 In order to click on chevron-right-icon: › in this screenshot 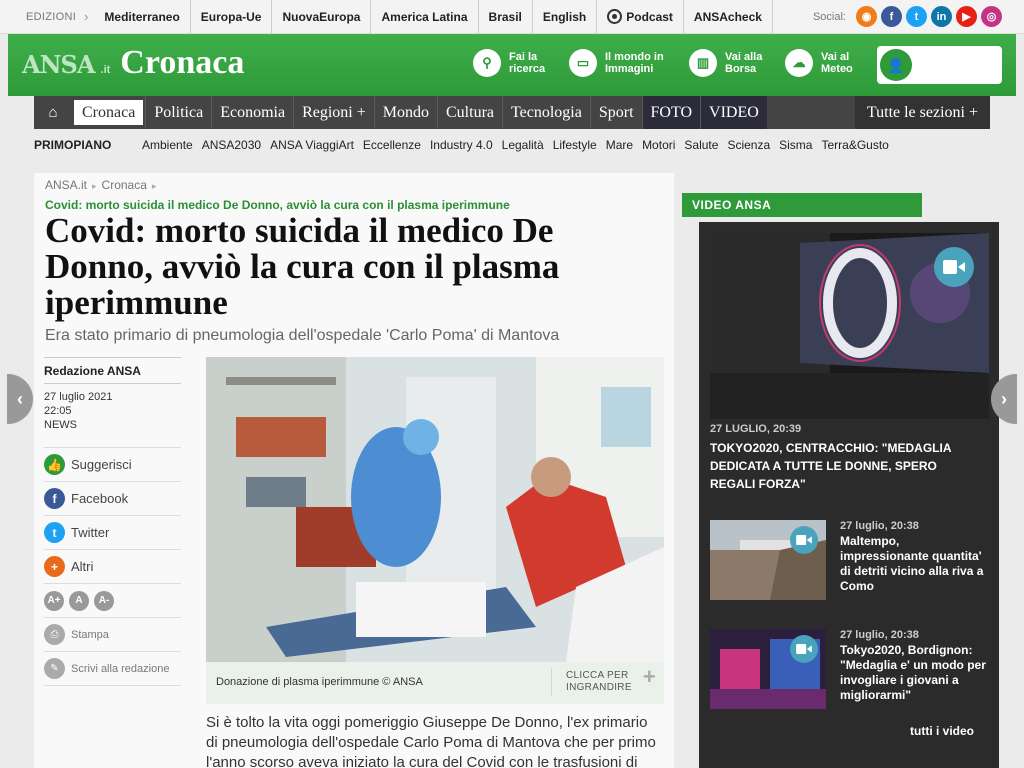, I will do `click(86, 16)`.